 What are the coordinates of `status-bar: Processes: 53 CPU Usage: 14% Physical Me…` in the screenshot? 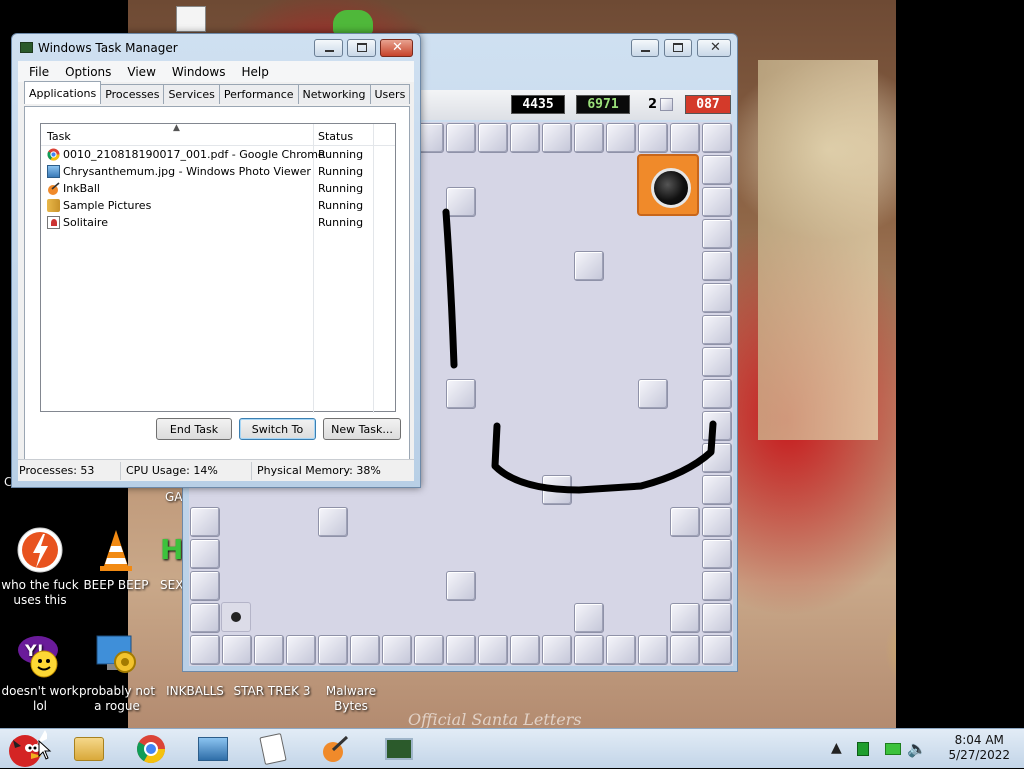 It's located at (216, 470).